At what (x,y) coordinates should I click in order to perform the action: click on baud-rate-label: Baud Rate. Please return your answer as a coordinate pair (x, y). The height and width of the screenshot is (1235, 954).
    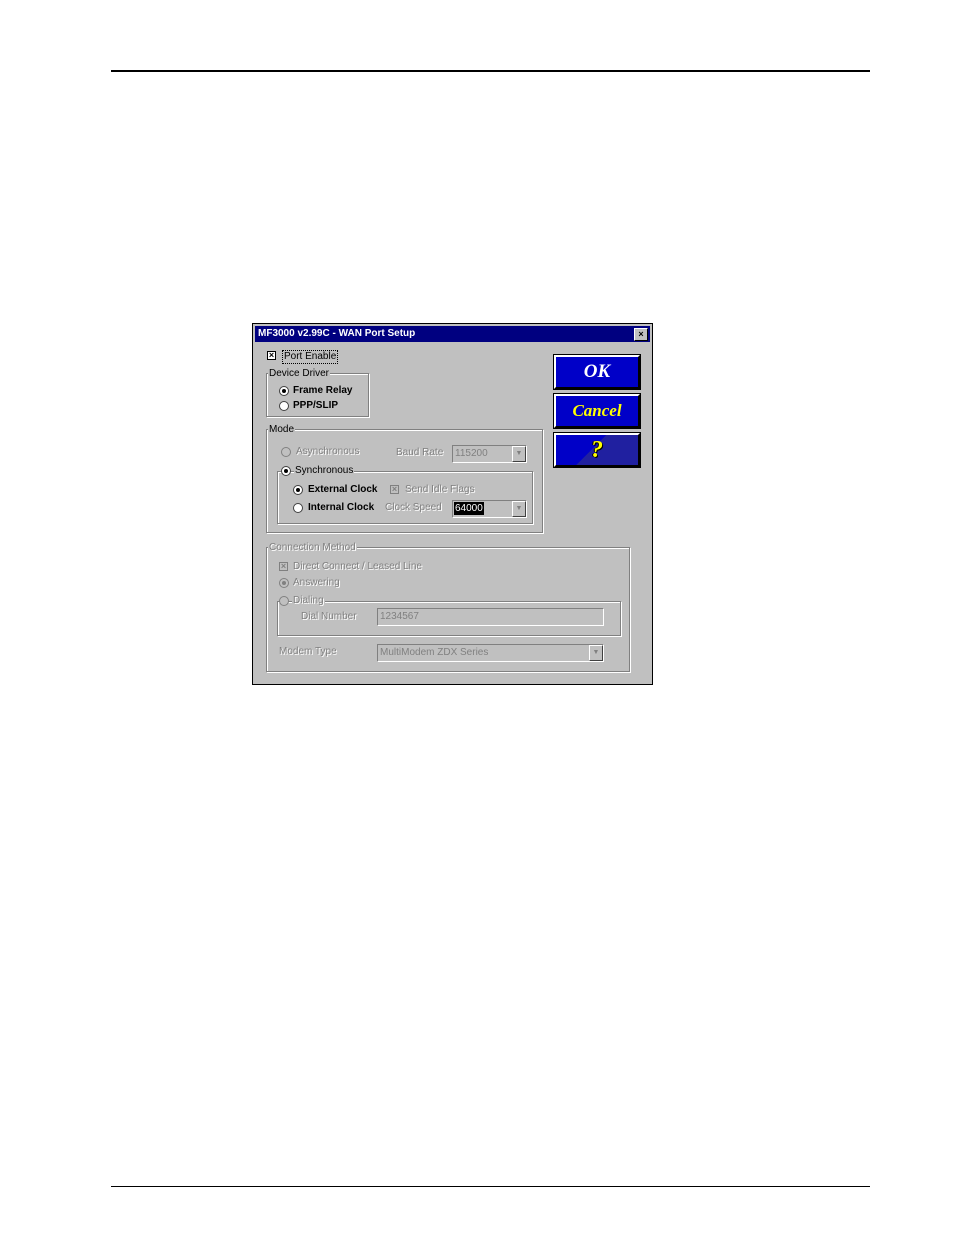
    Looking at the image, I should click on (420, 452).